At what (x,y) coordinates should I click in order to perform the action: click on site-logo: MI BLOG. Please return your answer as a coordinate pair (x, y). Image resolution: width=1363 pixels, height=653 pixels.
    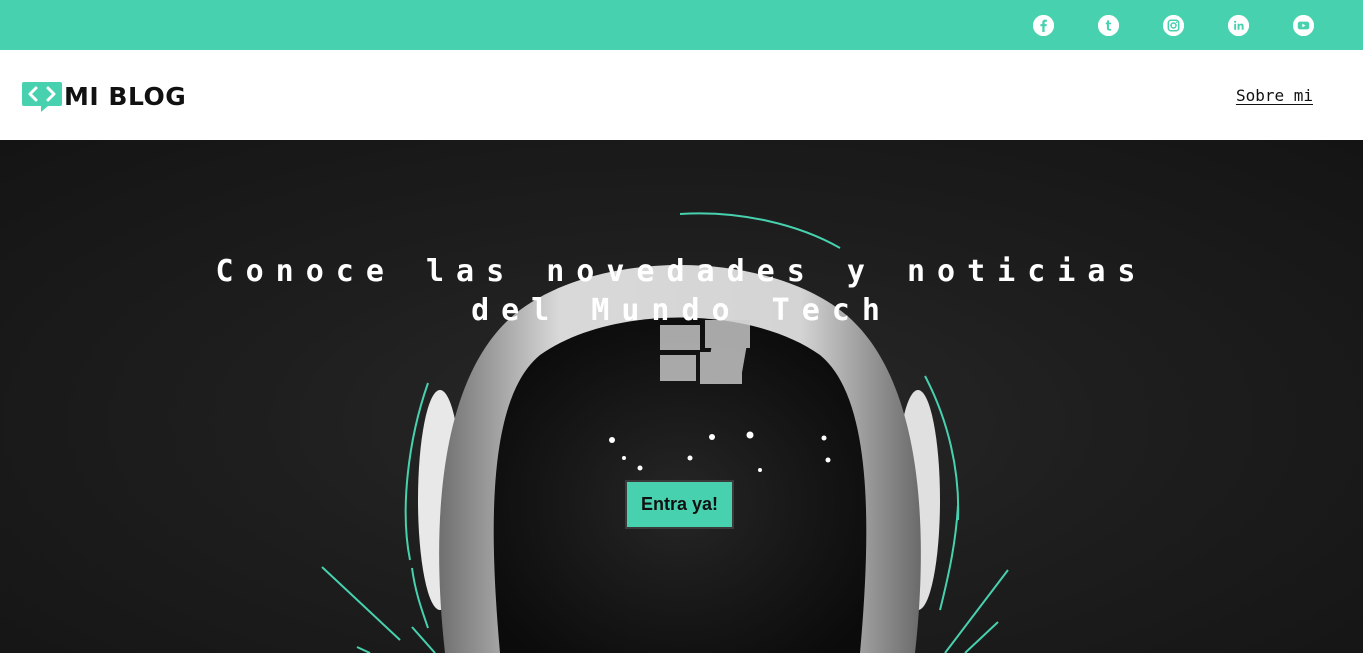
    Looking at the image, I should click on (104, 97).